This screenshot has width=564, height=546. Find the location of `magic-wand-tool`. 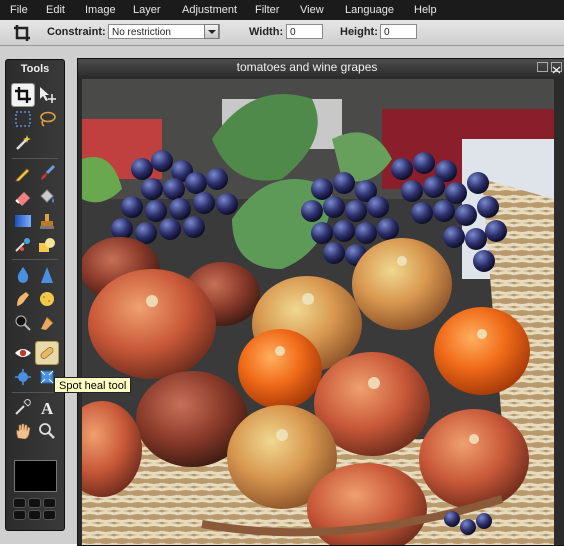

magic-wand-tool is located at coordinates (23, 143).